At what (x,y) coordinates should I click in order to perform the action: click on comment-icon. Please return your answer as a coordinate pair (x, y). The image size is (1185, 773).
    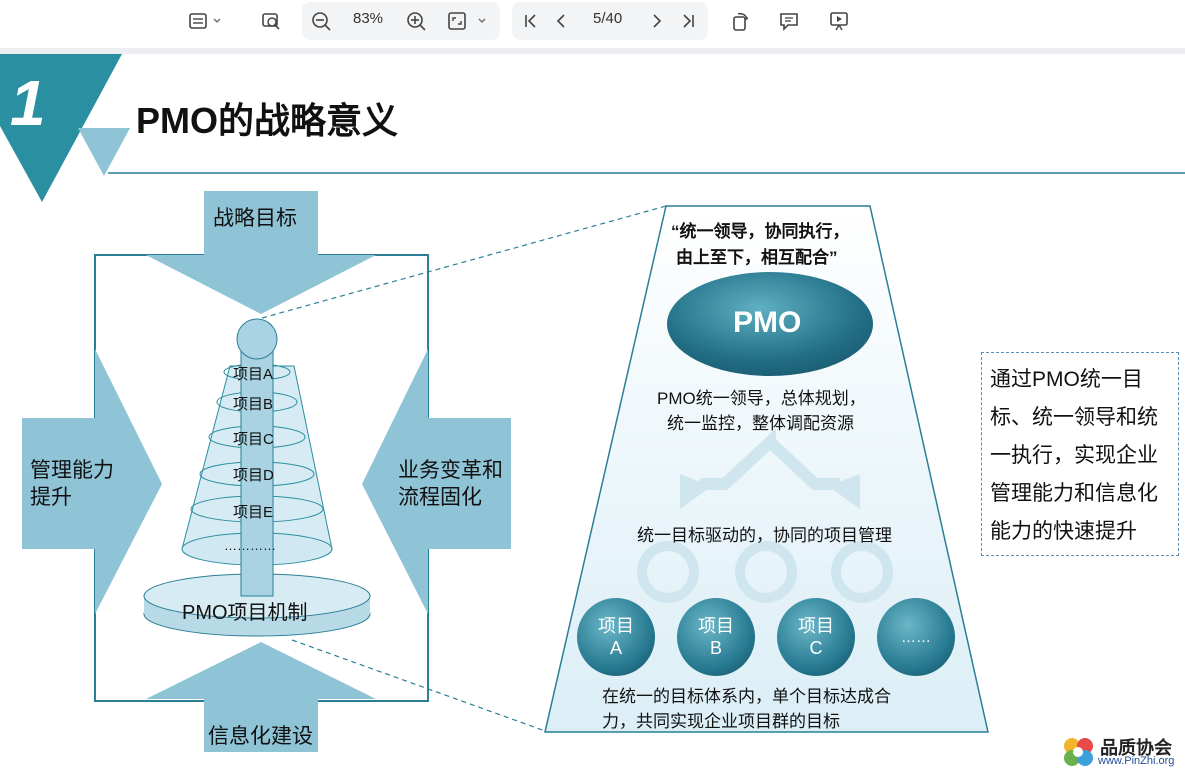
    Looking at the image, I should click on (789, 22).